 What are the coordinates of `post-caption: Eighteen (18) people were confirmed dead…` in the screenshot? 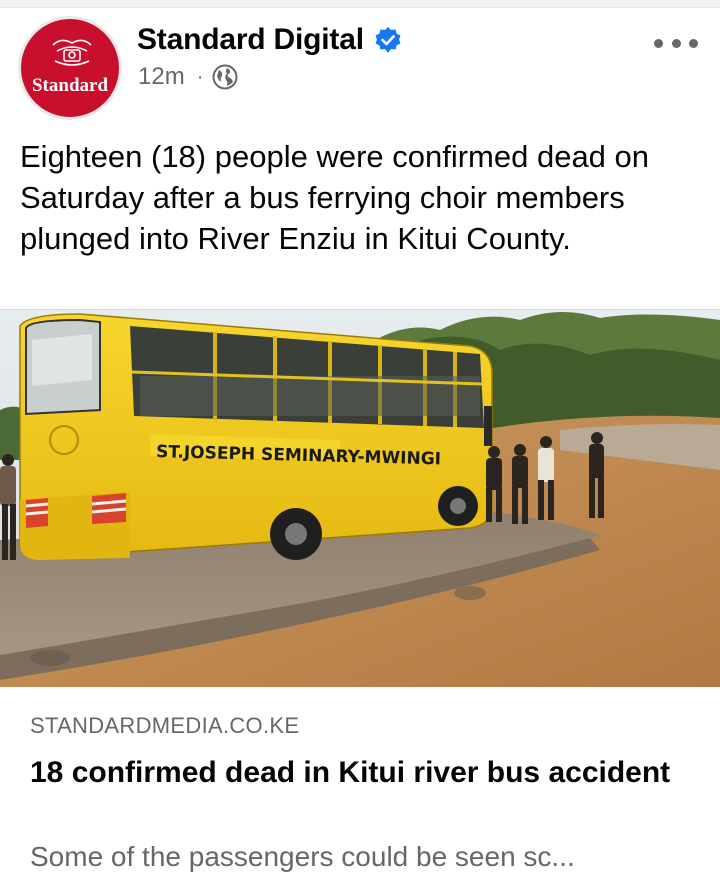 It's located at (335, 197).